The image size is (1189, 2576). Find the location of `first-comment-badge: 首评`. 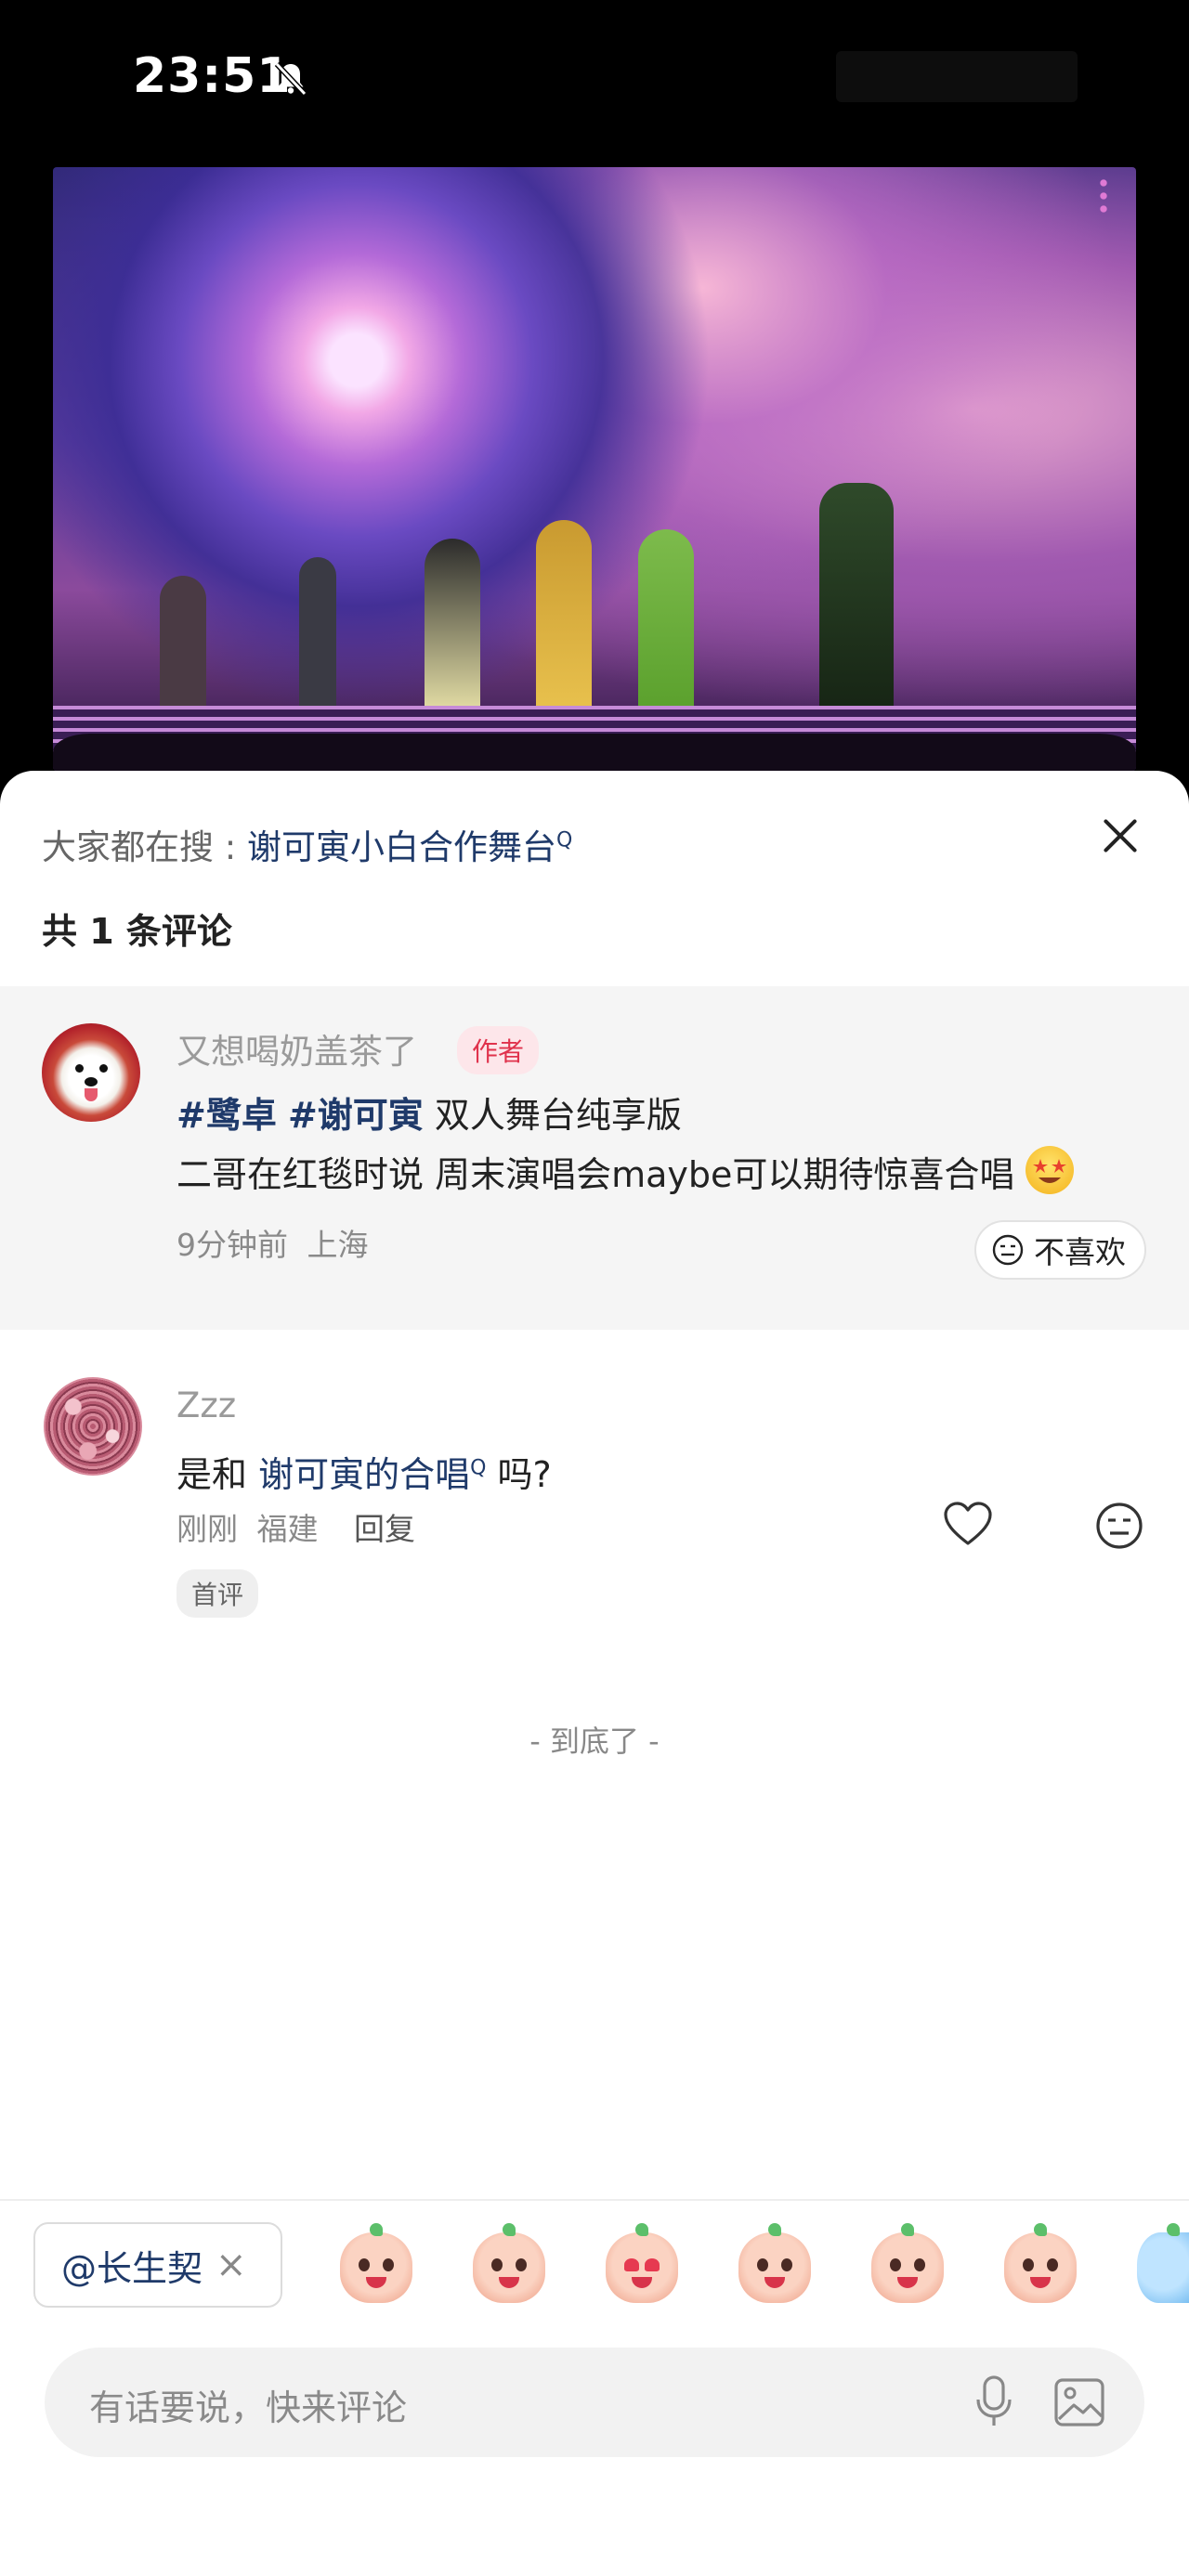

first-comment-badge: 首评 is located at coordinates (218, 1593).